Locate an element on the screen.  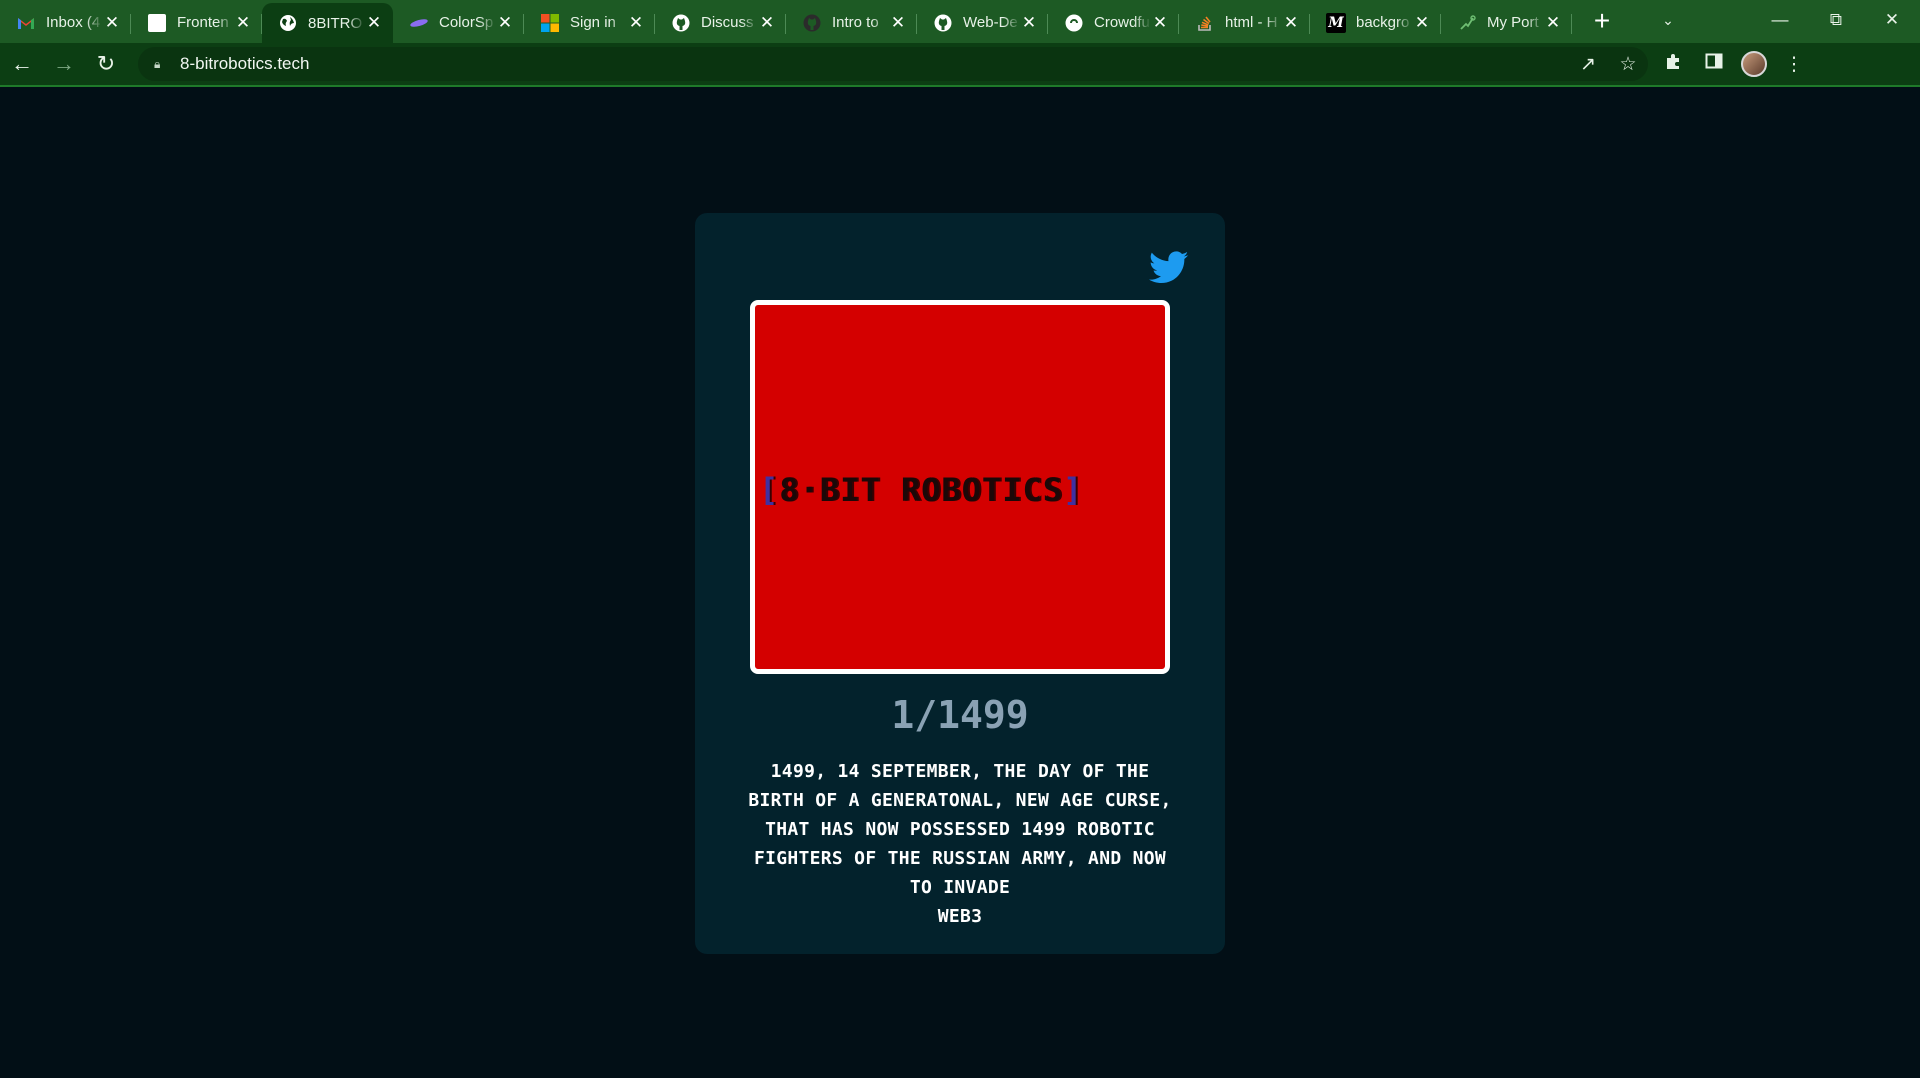
tab-gmail: Inbox (4 ✕ is located at coordinates (65, 22).